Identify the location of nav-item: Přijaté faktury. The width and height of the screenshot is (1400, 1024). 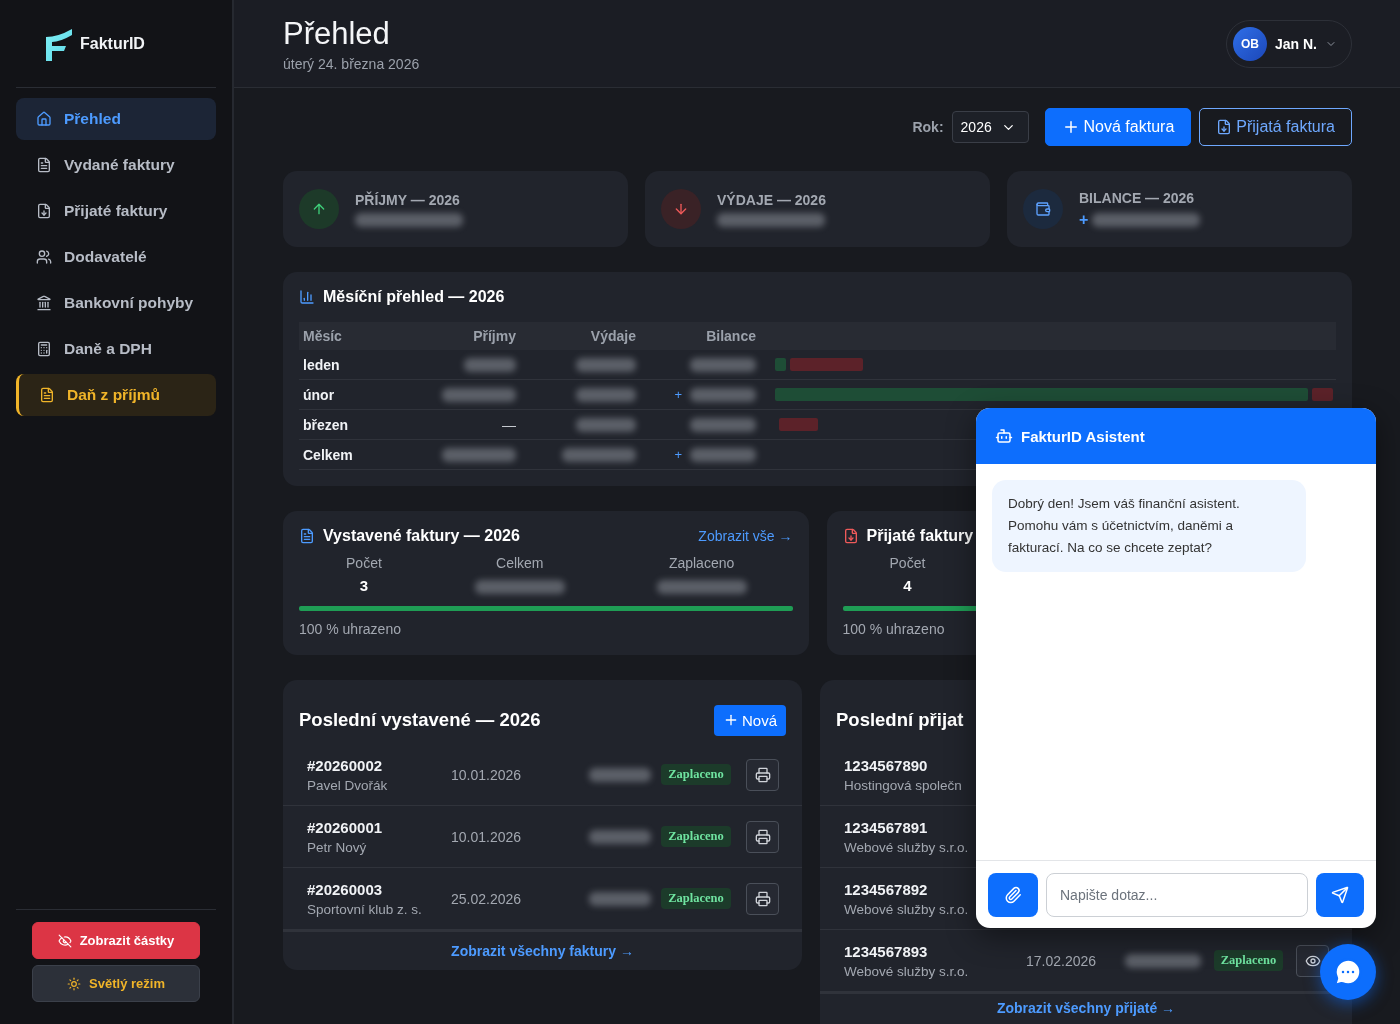
(116, 211).